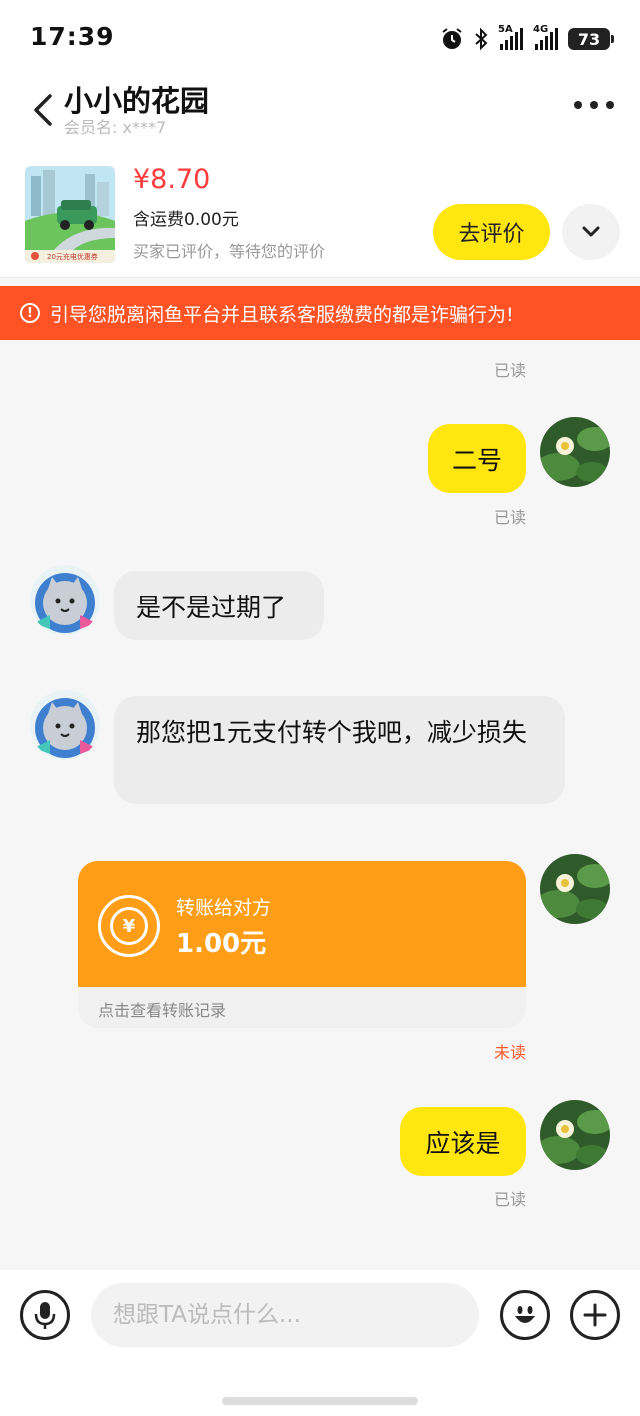 This screenshot has width=640, height=1416. What do you see at coordinates (224, 908) in the screenshot?
I see `transfer-label: 转账给对方` at bounding box center [224, 908].